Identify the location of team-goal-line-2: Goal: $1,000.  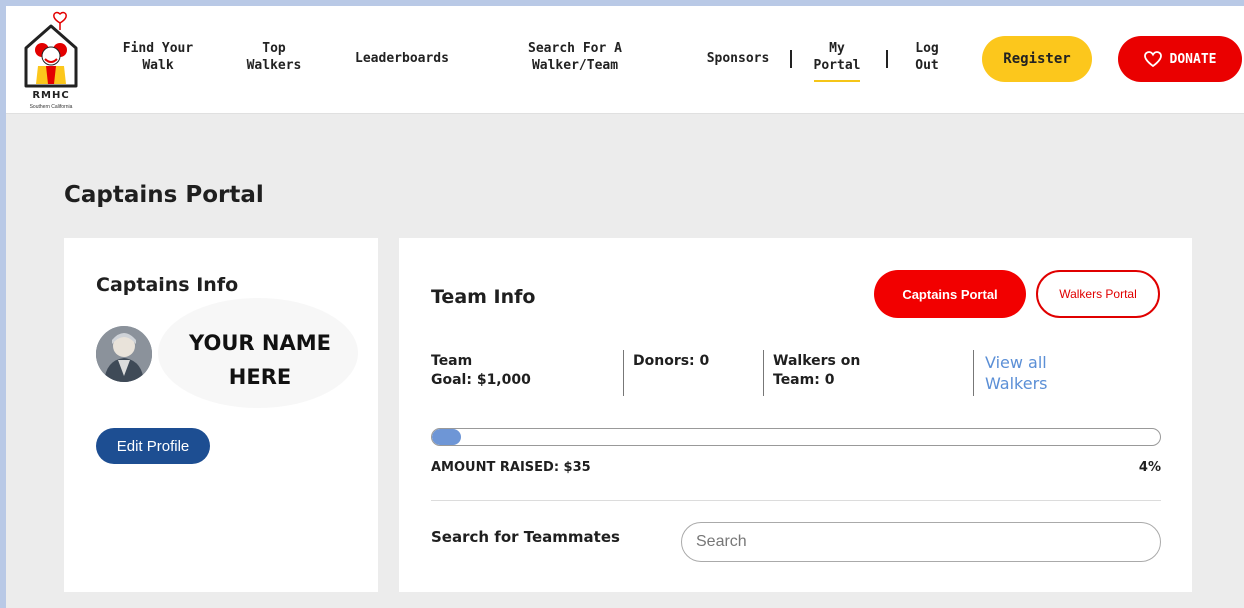
(481, 380).